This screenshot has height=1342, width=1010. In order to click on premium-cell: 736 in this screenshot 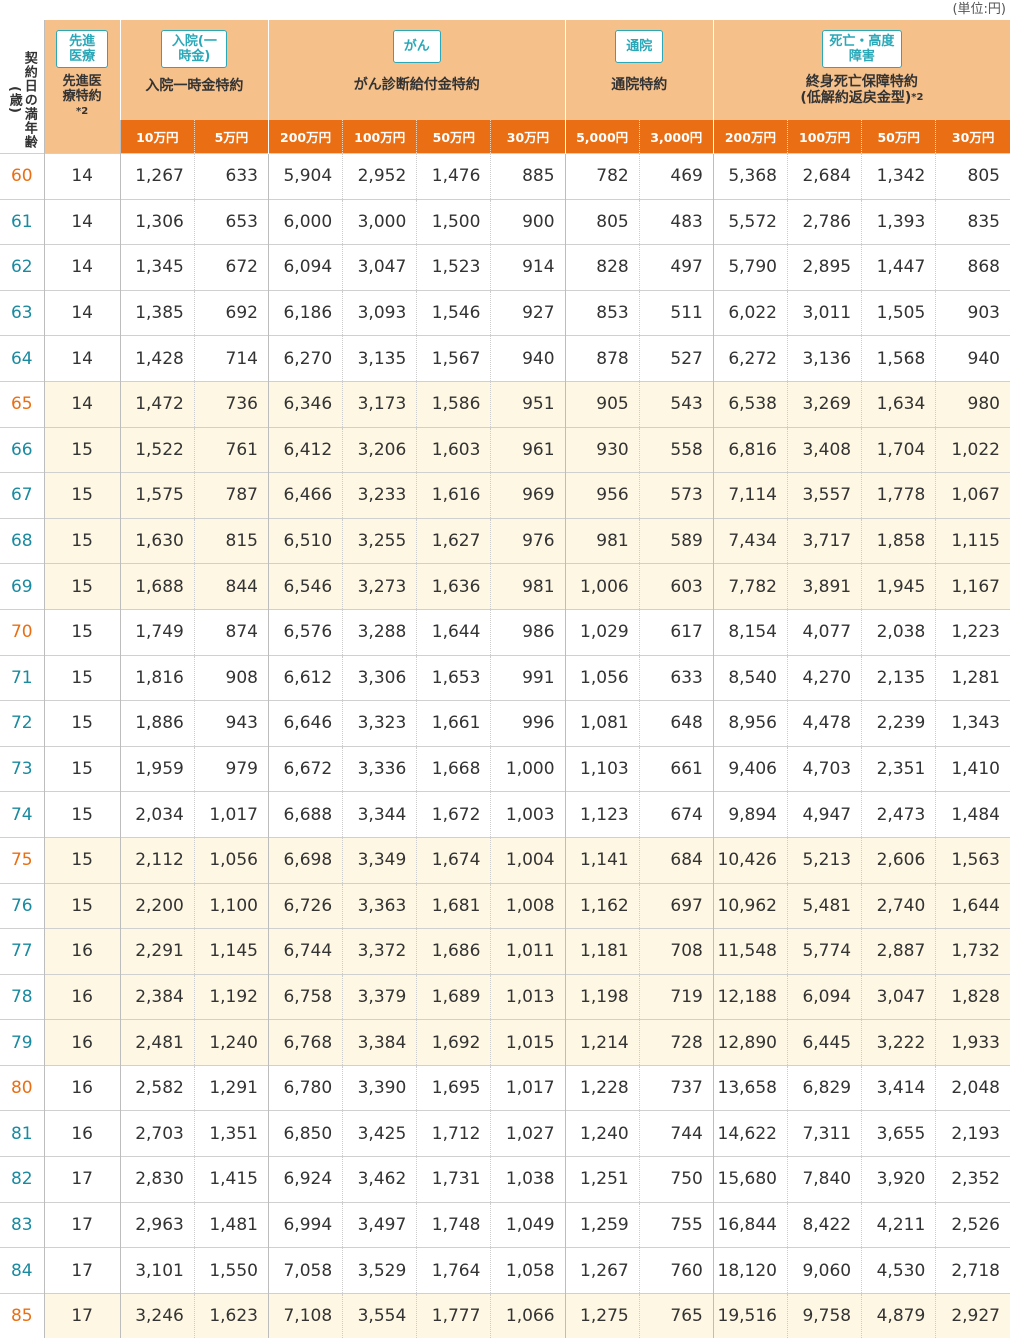, I will do `click(232, 404)`.